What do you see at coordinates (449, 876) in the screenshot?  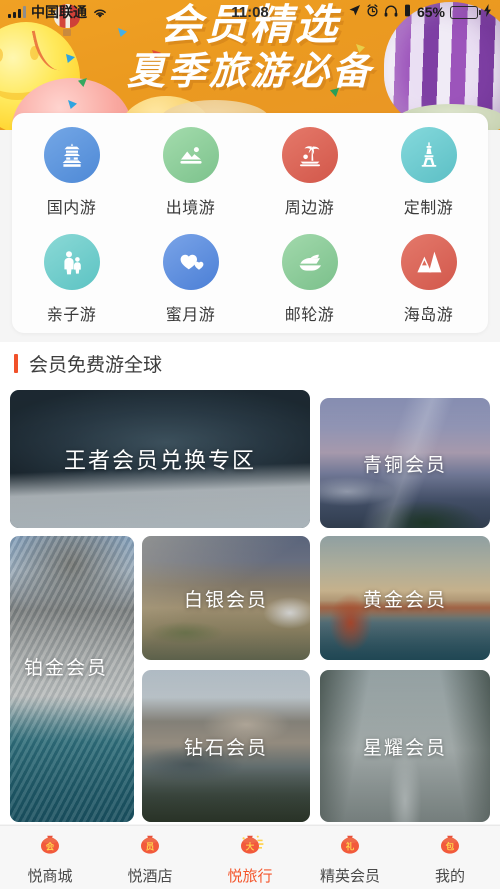 I see `tab-label: 我的` at bounding box center [449, 876].